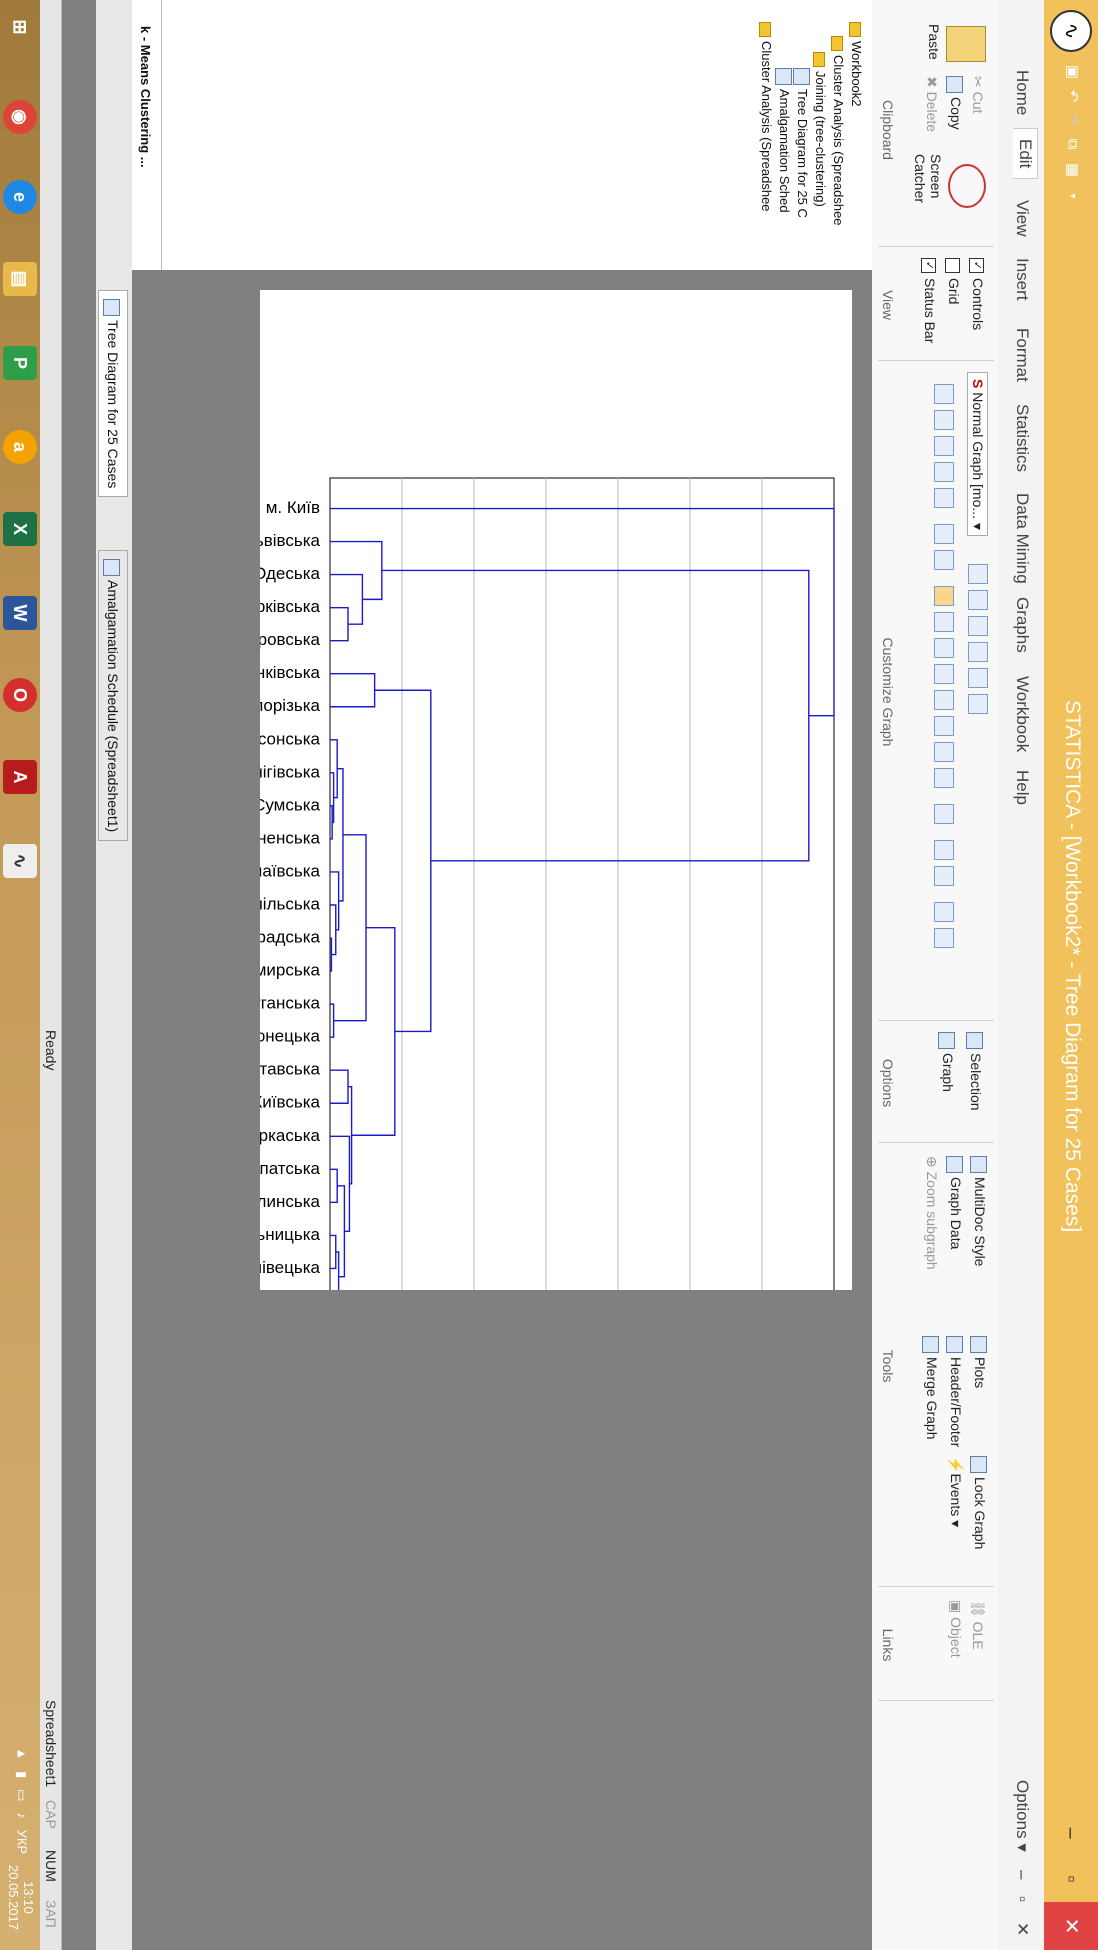  What do you see at coordinates (21, 1897) in the screenshot?
I see `clock: 13:10 20.05.2017` at bounding box center [21, 1897].